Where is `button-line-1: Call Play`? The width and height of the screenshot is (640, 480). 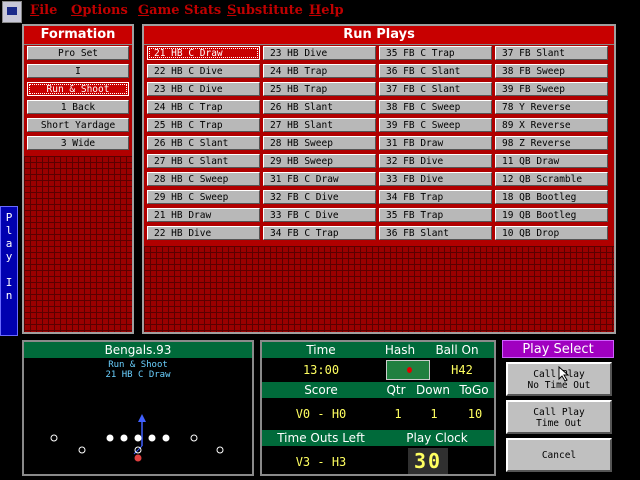 button-line-1: Call Play is located at coordinates (559, 412).